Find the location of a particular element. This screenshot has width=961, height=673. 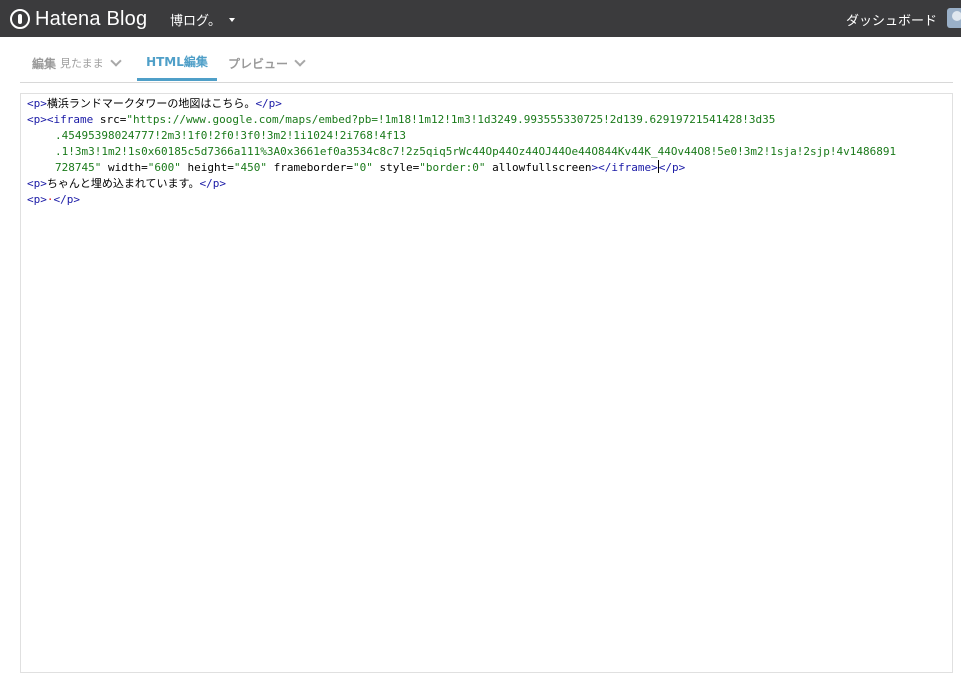

tab-edit-label: 編集 is located at coordinates (44, 63).